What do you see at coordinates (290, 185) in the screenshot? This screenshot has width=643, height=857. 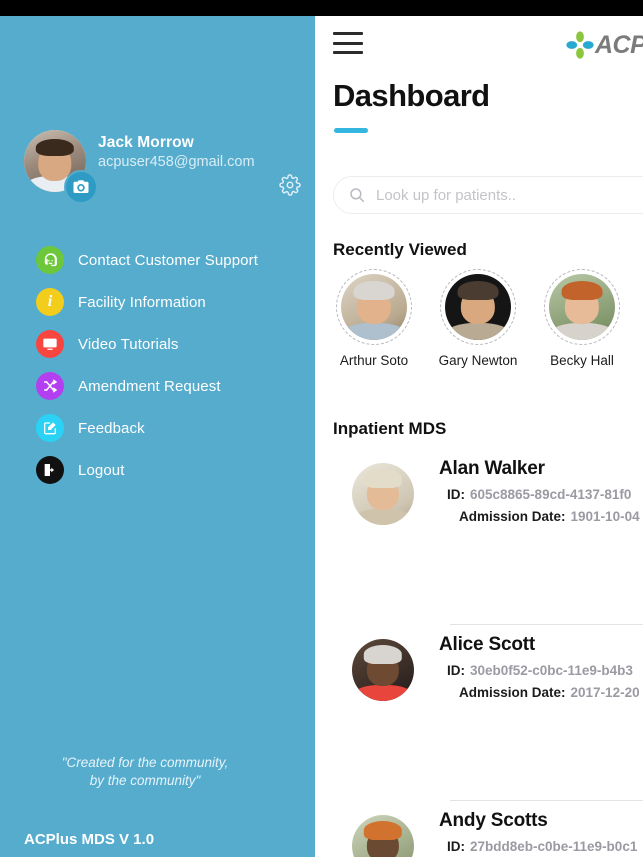 I see `gear-icon` at bounding box center [290, 185].